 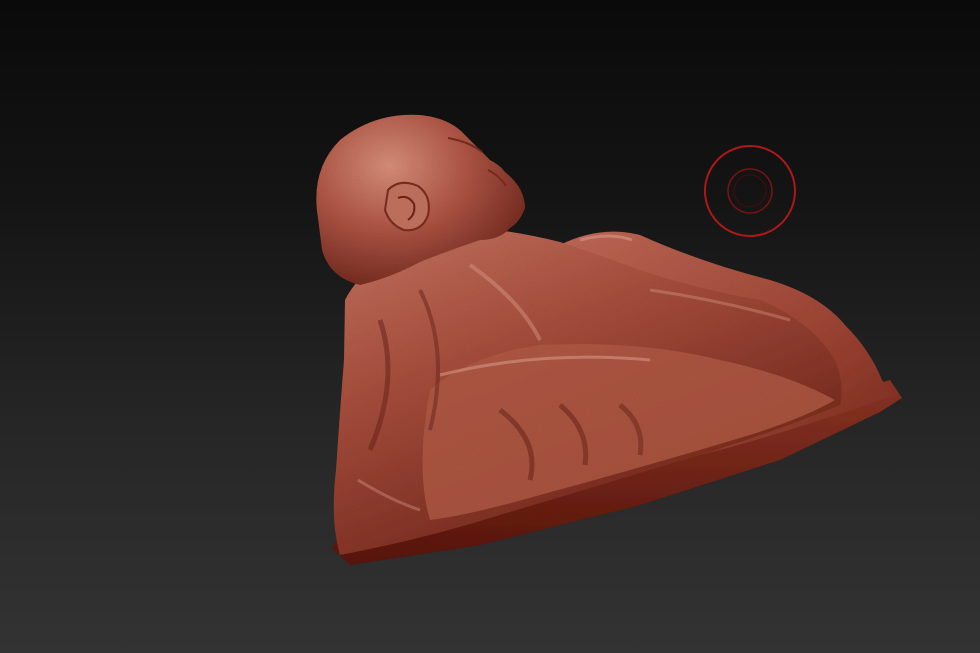 I want to click on brush-cursor-icon, so click(x=750, y=191).